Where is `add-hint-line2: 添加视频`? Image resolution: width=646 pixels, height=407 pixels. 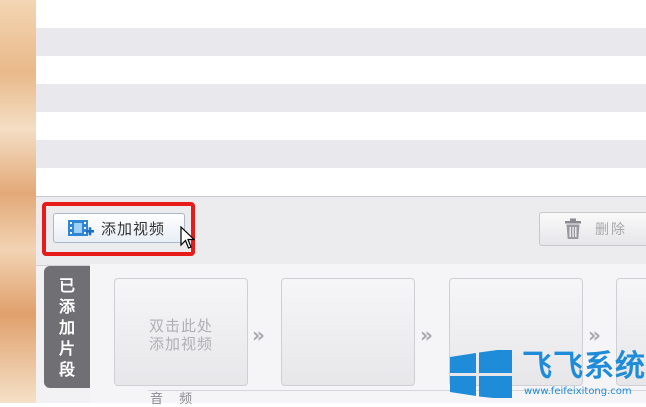 add-hint-line2: 添加视频 is located at coordinates (180, 344).